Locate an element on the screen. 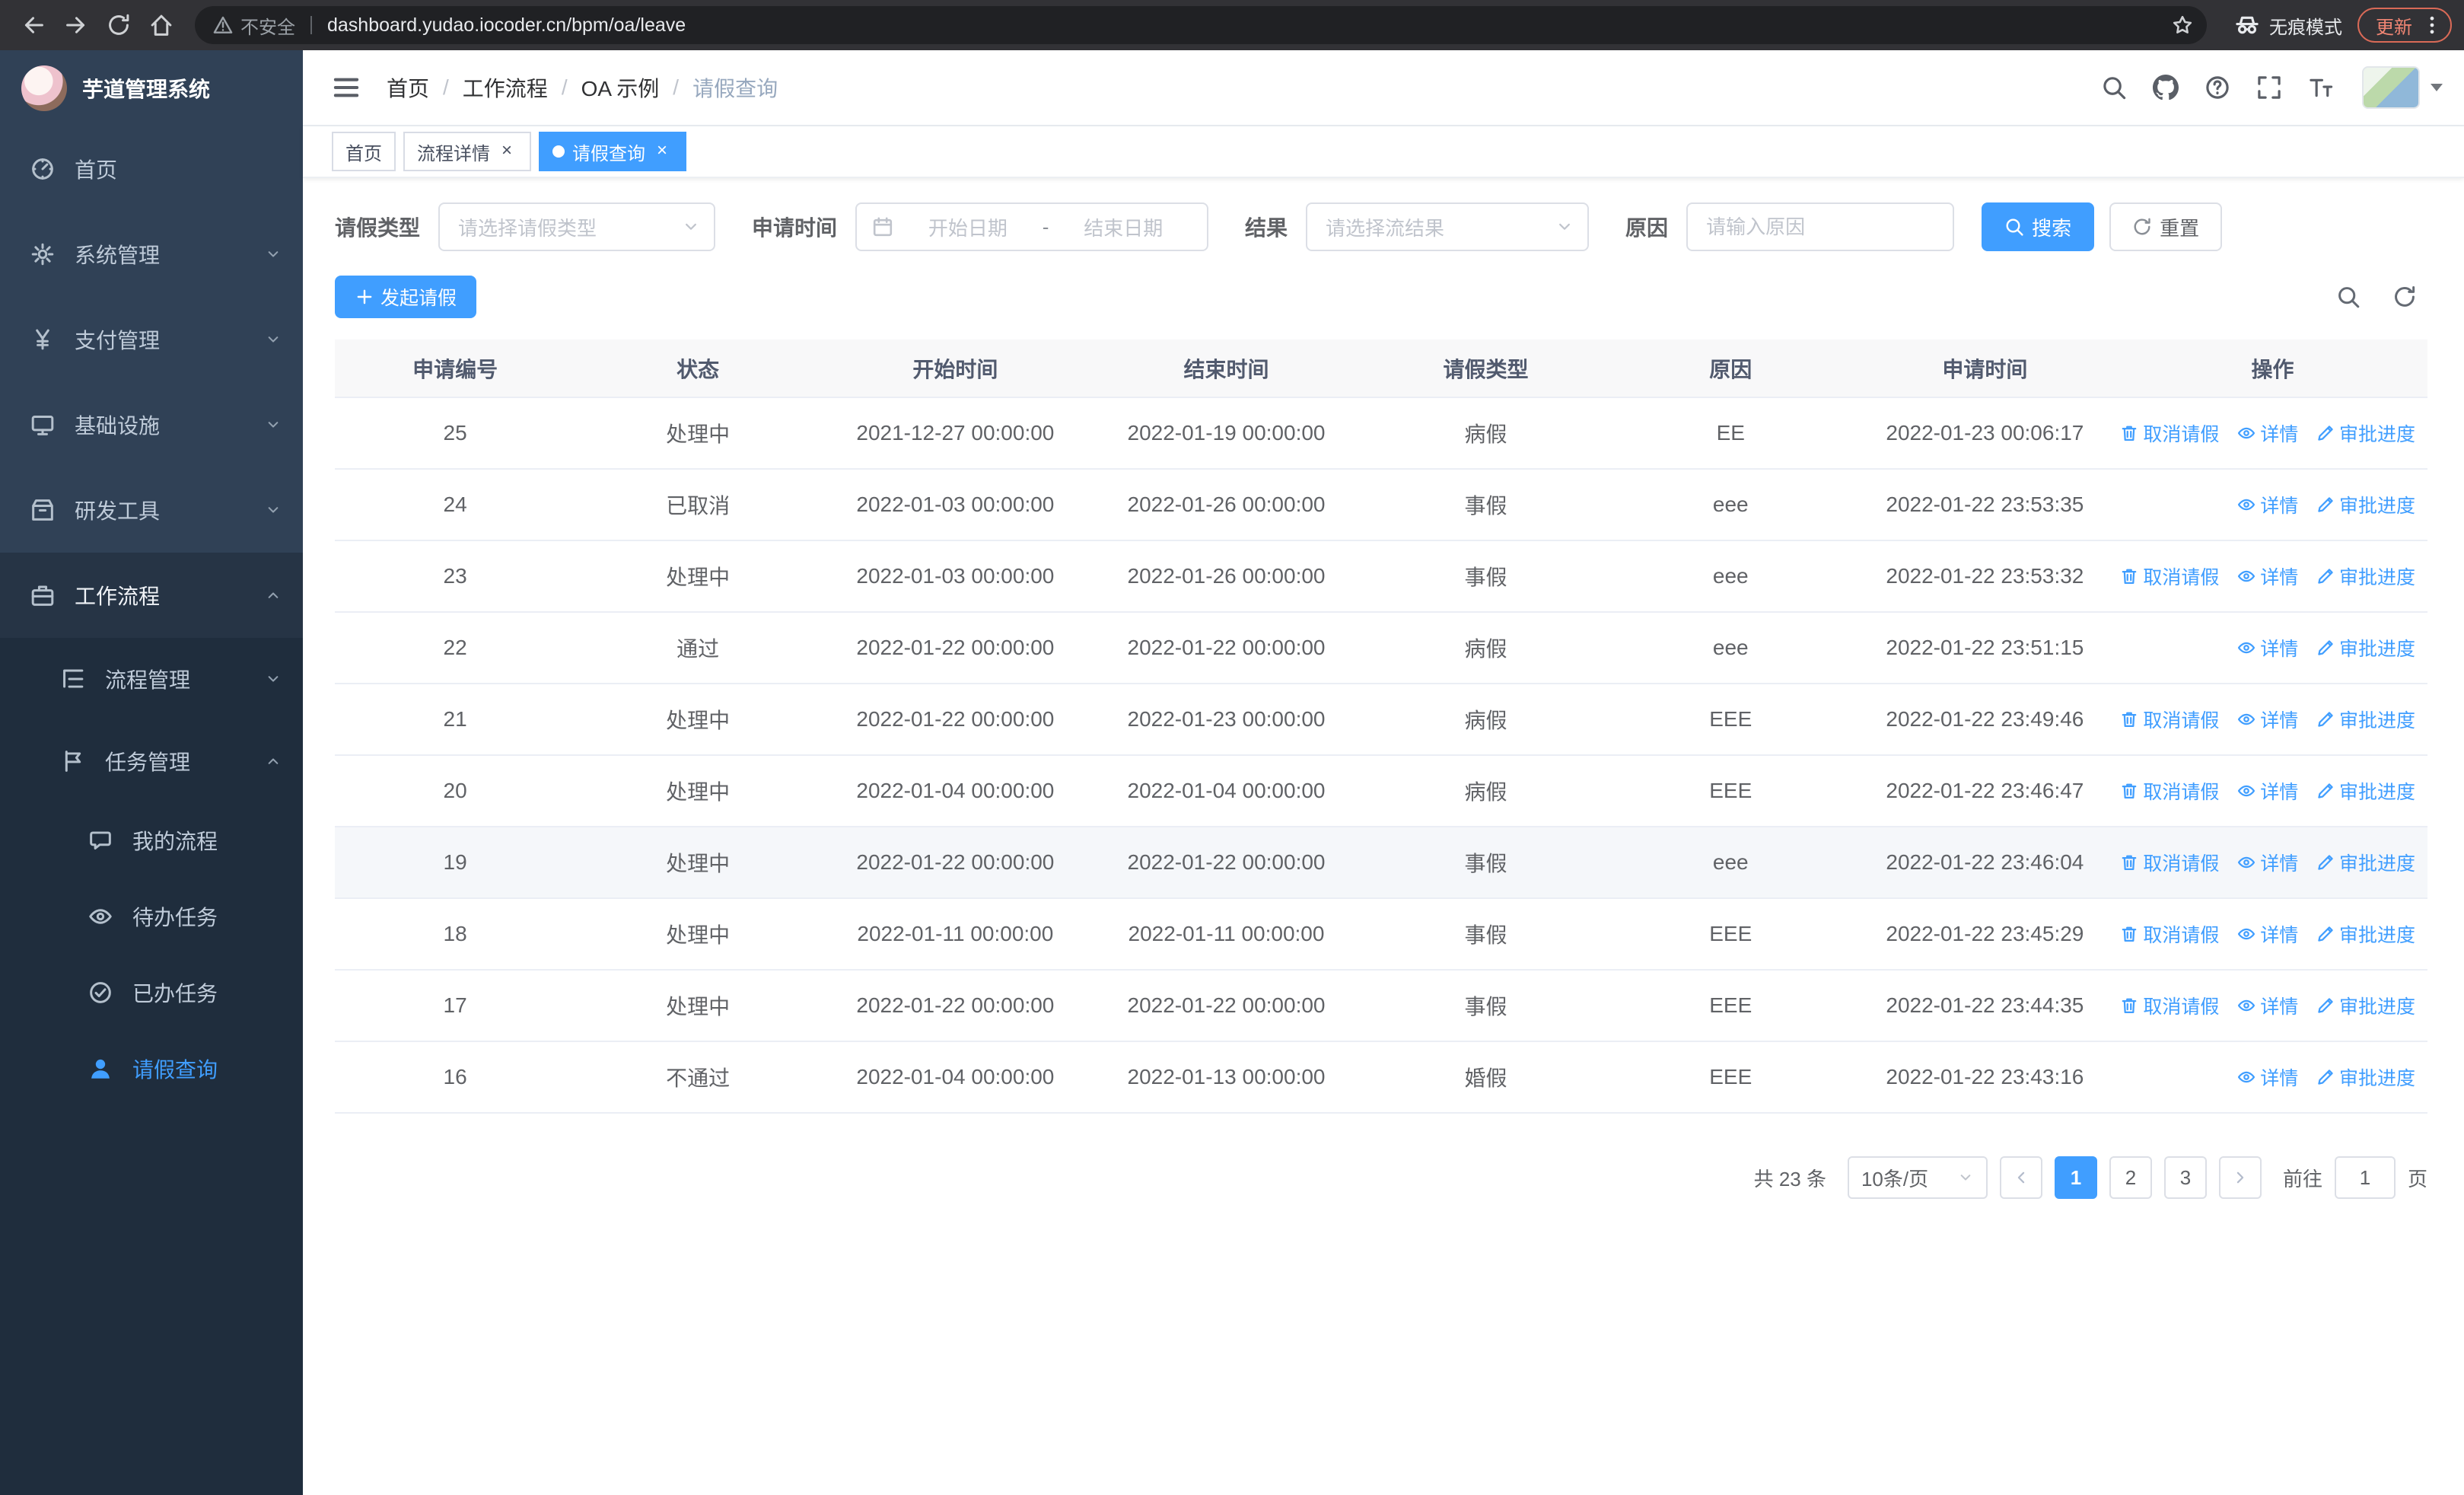 The width and height of the screenshot is (2464, 1495). cell-type: 事假 is located at coordinates (1485, 1006).